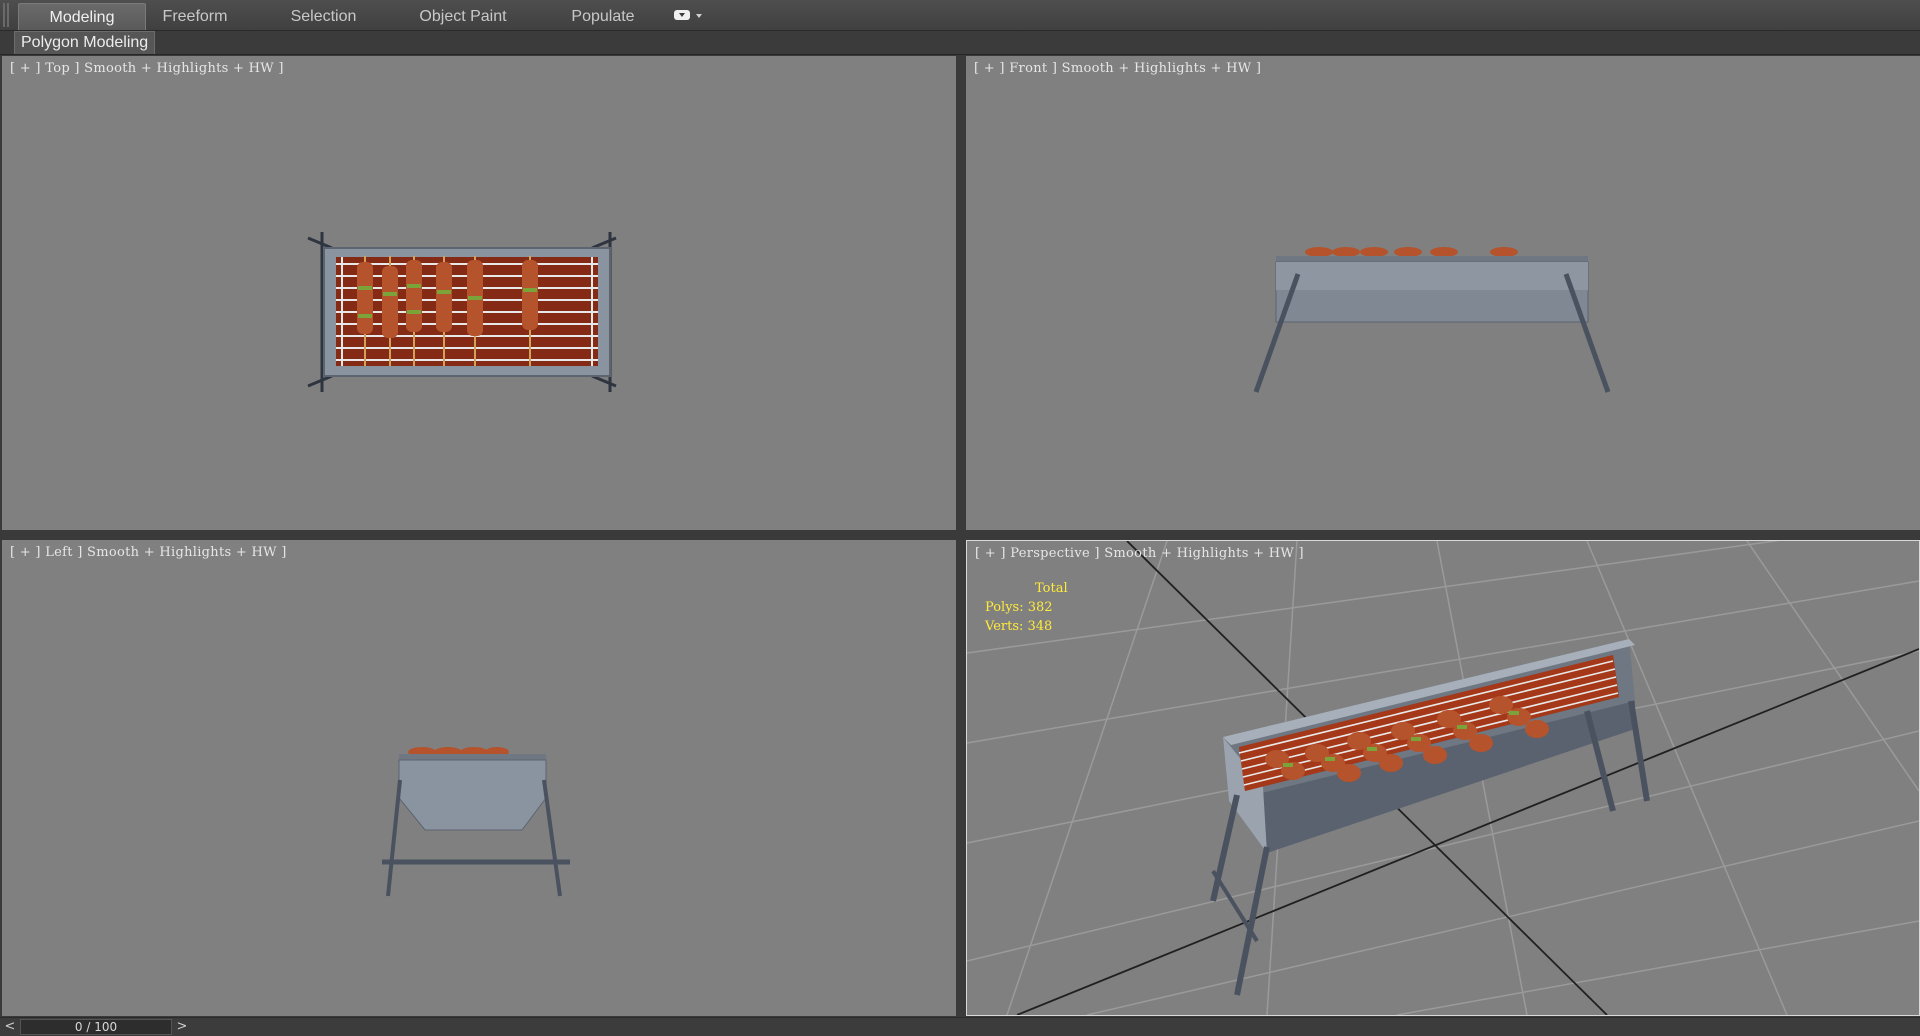 The height and width of the screenshot is (1036, 1920). I want to click on time-next-button: >, so click(182, 1027).